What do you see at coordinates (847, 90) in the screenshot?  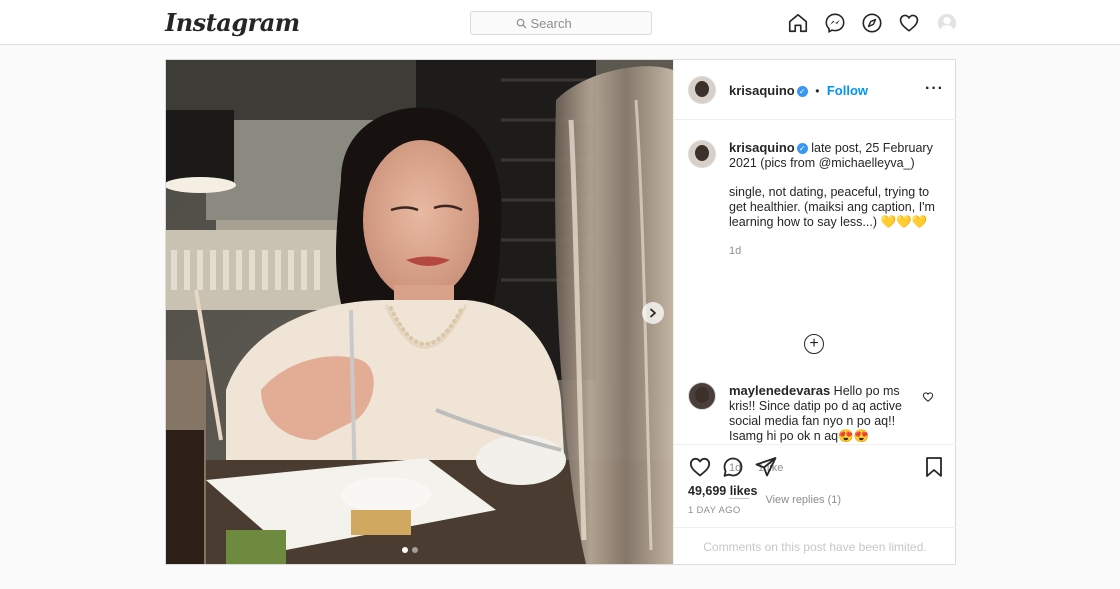 I see `follow-button: Follow` at bounding box center [847, 90].